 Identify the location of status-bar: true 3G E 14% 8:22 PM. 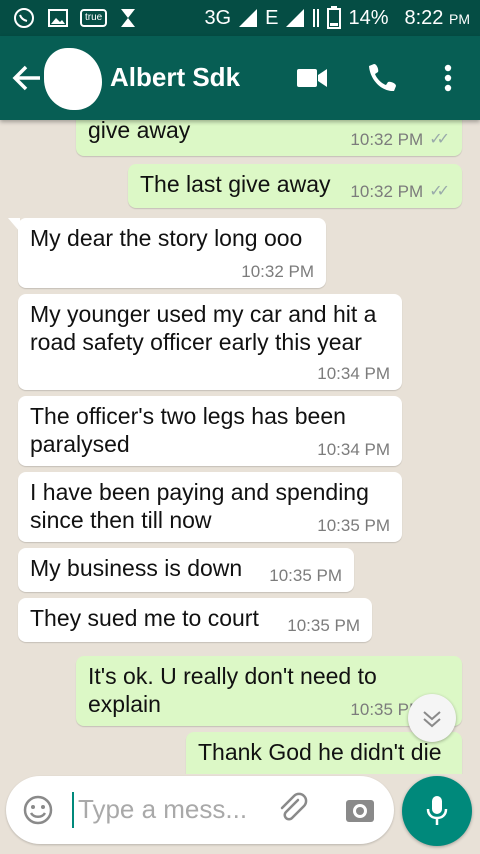
(240, 18).